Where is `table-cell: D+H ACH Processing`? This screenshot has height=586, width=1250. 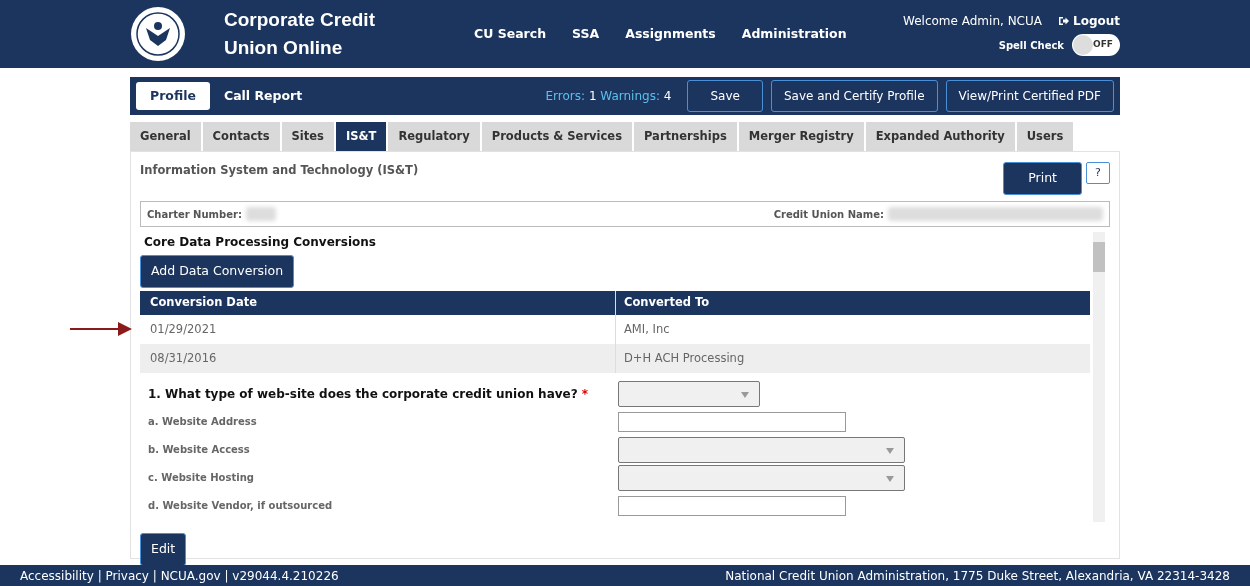
table-cell: D+H ACH Processing is located at coordinates (852, 358).